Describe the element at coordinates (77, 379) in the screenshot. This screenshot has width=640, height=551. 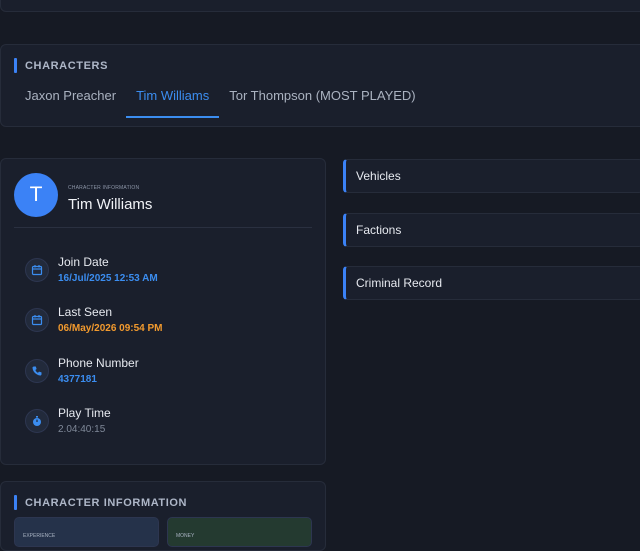
I see `phone-number-value: 4377181` at that location.